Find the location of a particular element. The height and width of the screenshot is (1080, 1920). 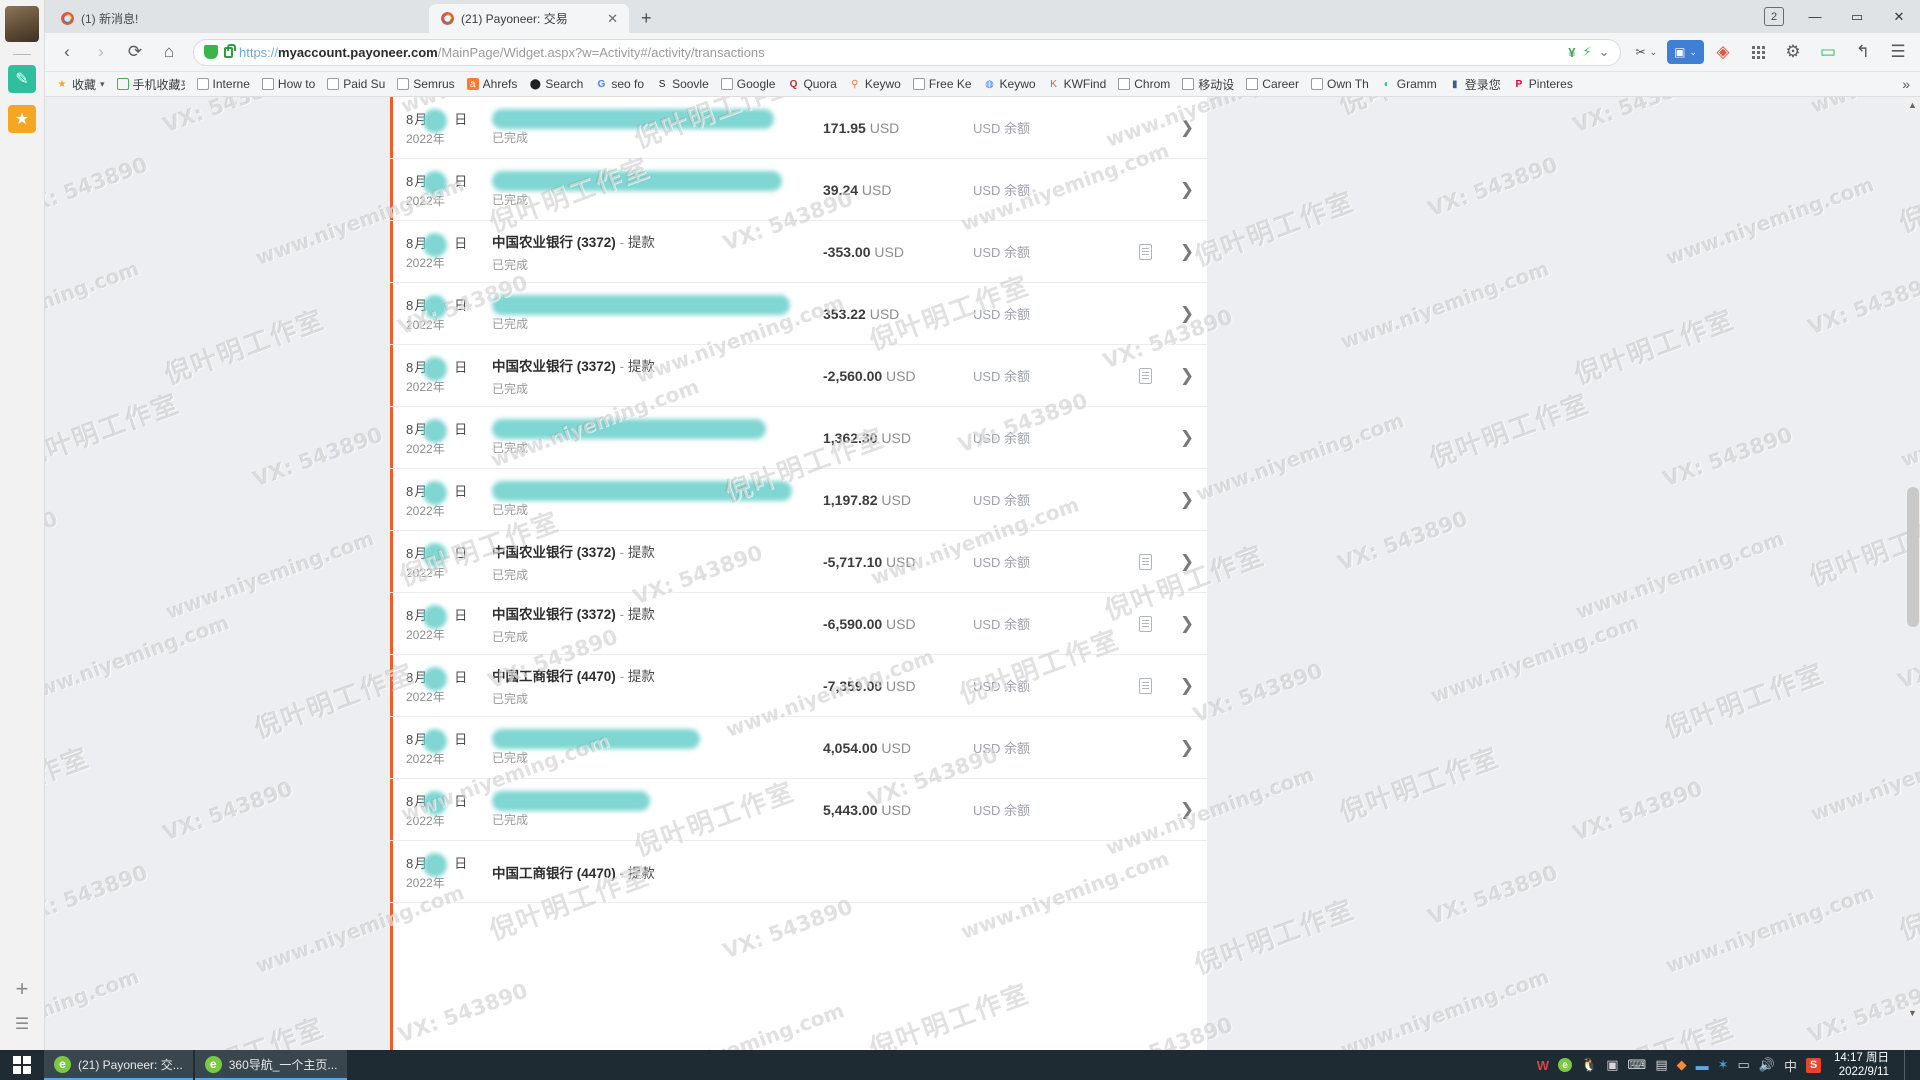

sogou-icon: S is located at coordinates (1814, 1065).